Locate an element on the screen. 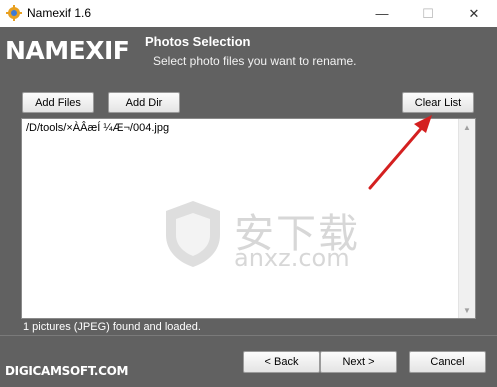 Image resolution: width=497 pixels, height=387 pixels. minimize-button: — is located at coordinates (382, 13).